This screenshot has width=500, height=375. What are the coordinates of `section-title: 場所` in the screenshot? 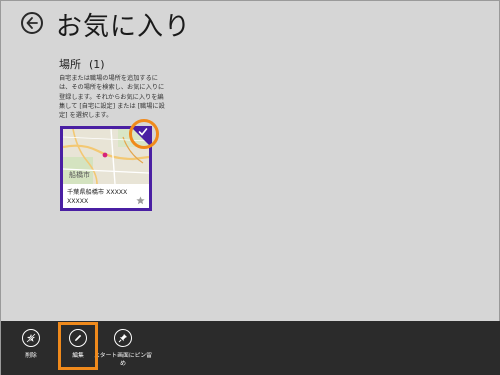 It's located at (70, 64).